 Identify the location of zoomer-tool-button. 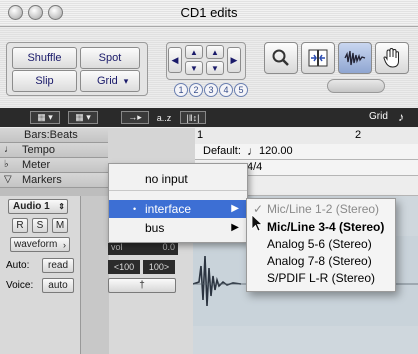
(281, 58).